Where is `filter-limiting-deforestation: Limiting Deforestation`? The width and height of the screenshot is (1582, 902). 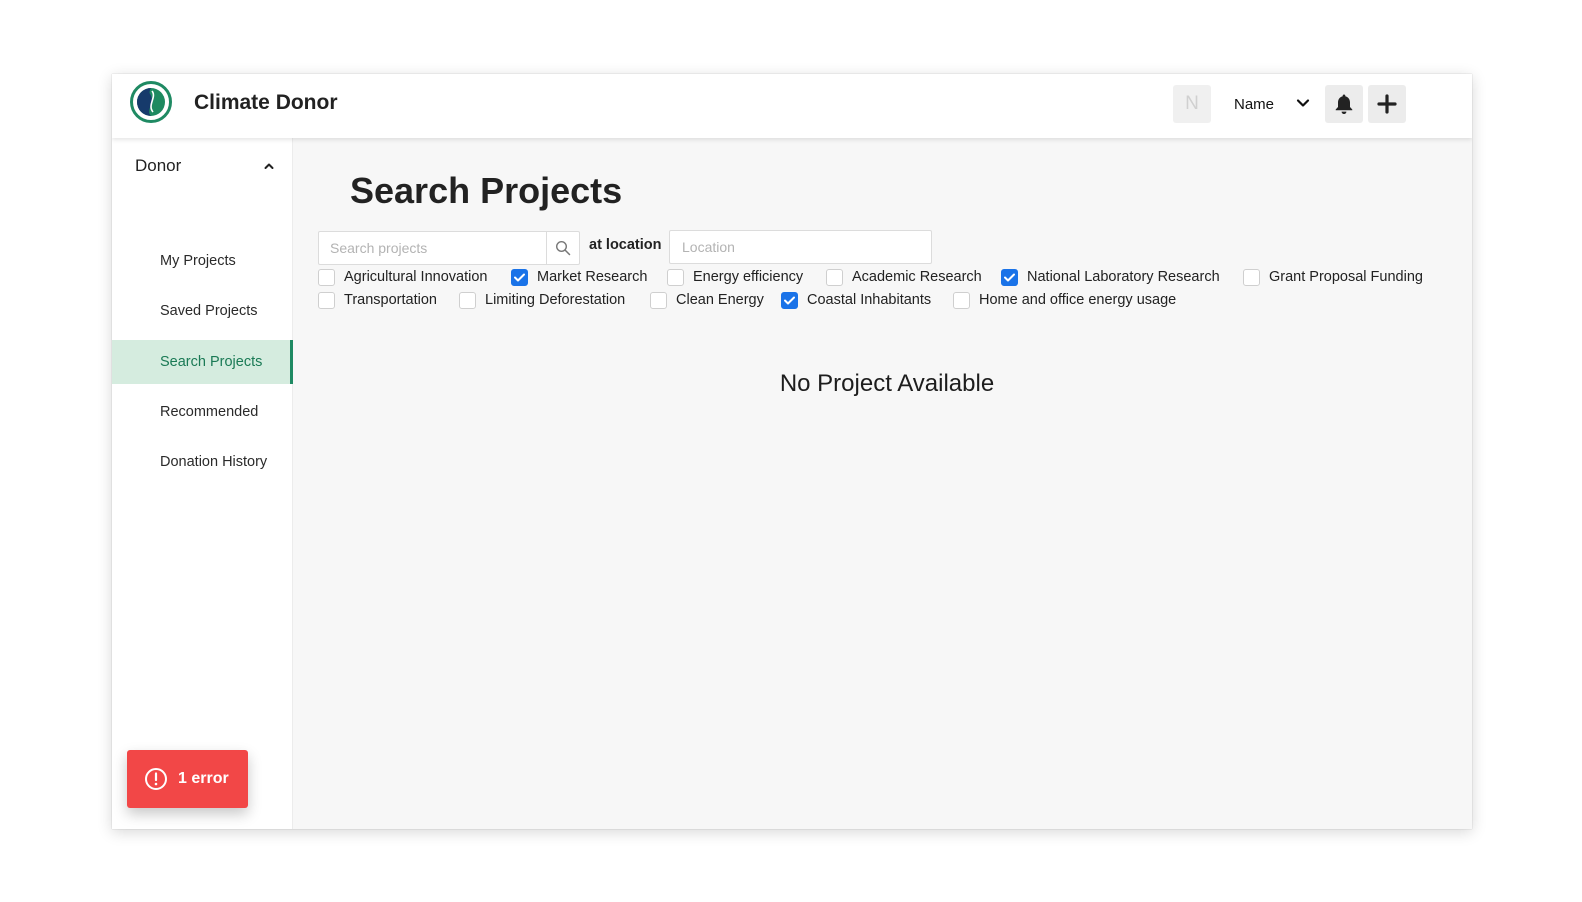 filter-limiting-deforestation: Limiting Deforestation is located at coordinates (542, 300).